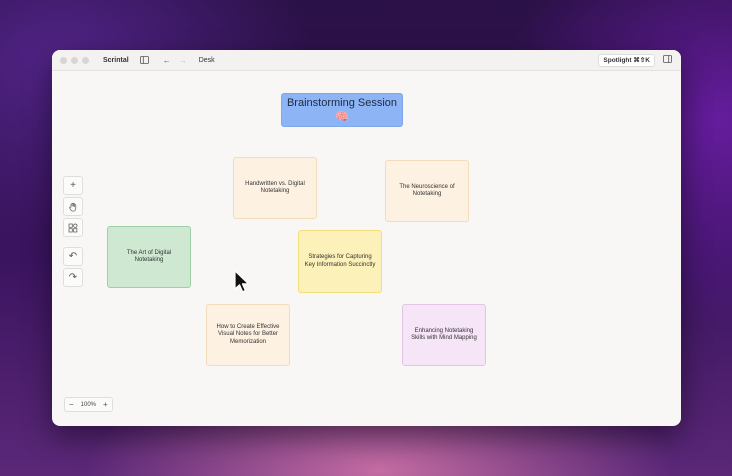 The height and width of the screenshot is (476, 732). I want to click on zoom-level: 100%, so click(88, 404).